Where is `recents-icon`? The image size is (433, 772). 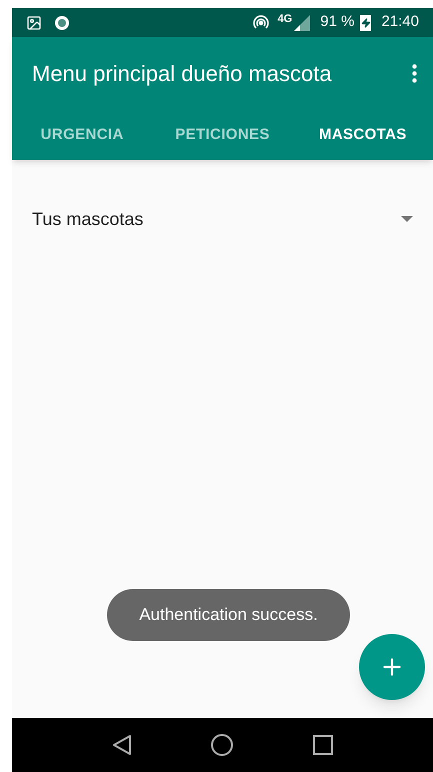
recents-icon is located at coordinates (323, 745).